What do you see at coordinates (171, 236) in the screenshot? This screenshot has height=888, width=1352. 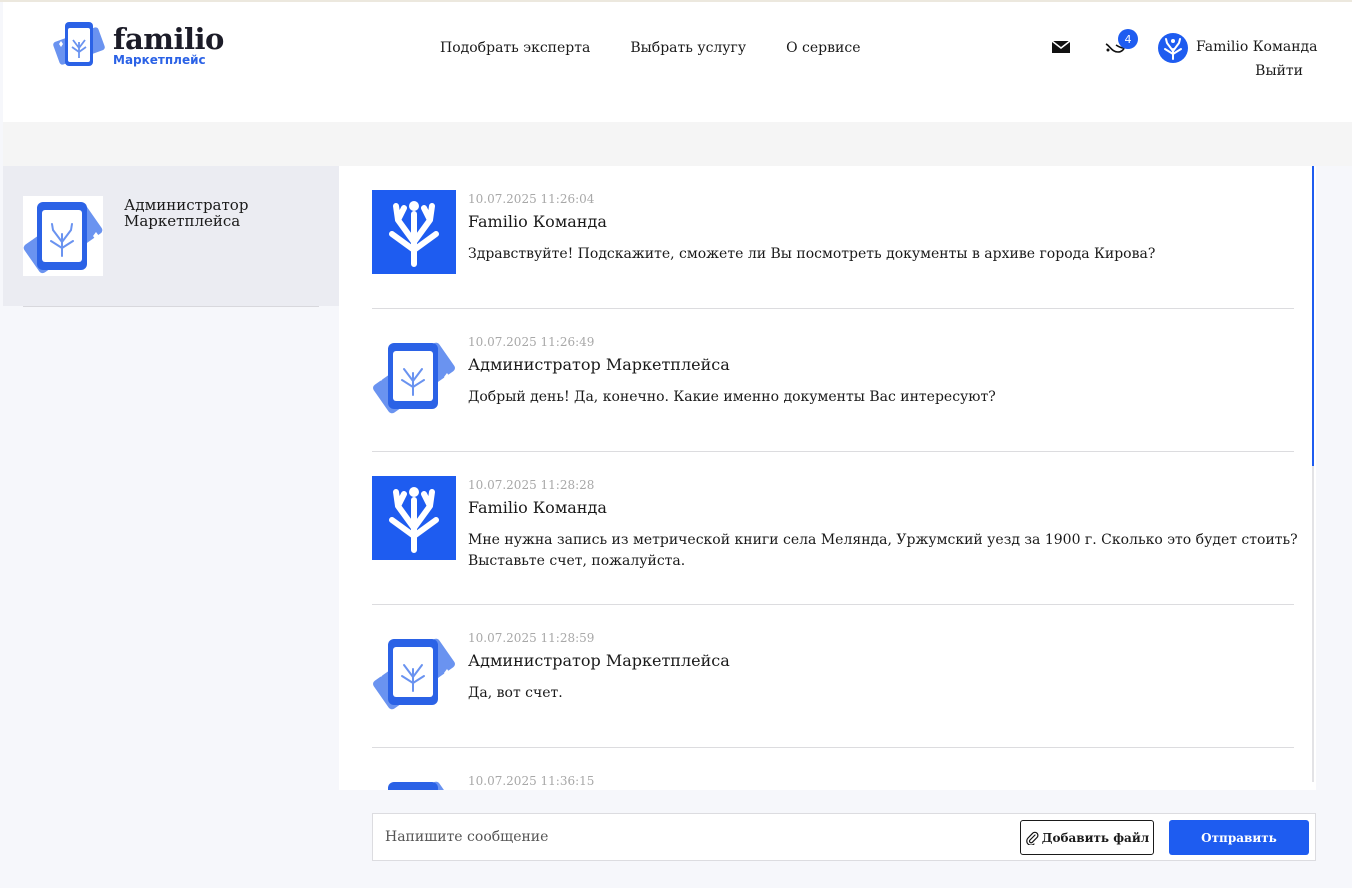 I see `contact-item: Администратор Маркетплейса` at bounding box center [171, 236].